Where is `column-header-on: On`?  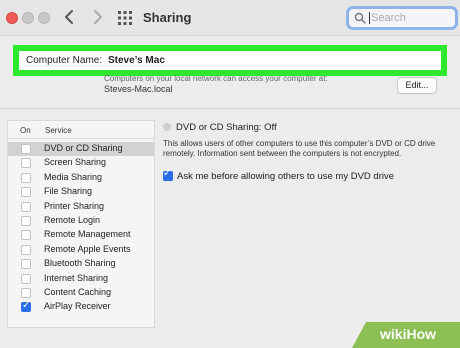 column-header-on: On is located at coordinates (25, 130).